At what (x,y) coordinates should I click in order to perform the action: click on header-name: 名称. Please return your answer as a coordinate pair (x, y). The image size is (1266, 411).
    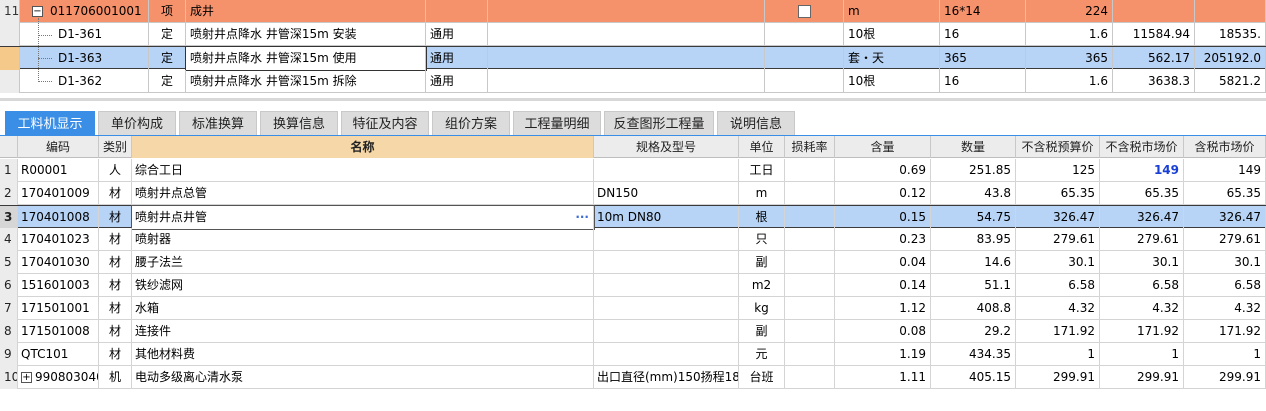
    Looking at the image, I should click on (363, 147).